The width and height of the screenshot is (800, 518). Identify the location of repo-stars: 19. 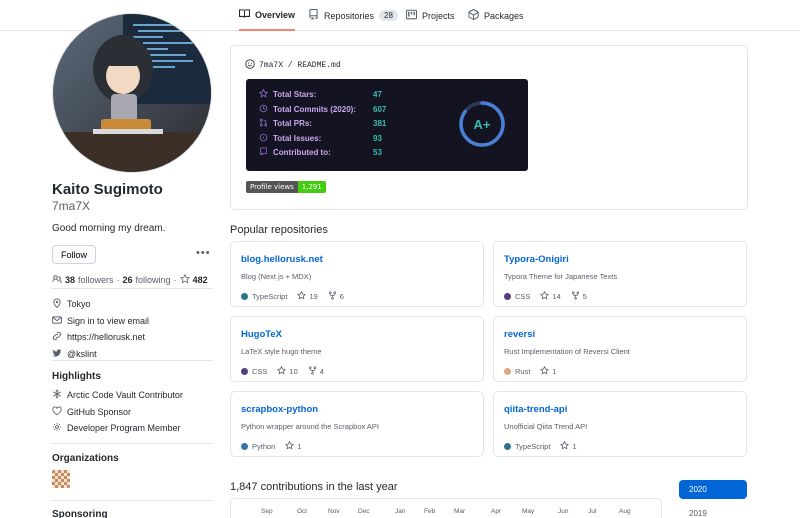
(307, 296).